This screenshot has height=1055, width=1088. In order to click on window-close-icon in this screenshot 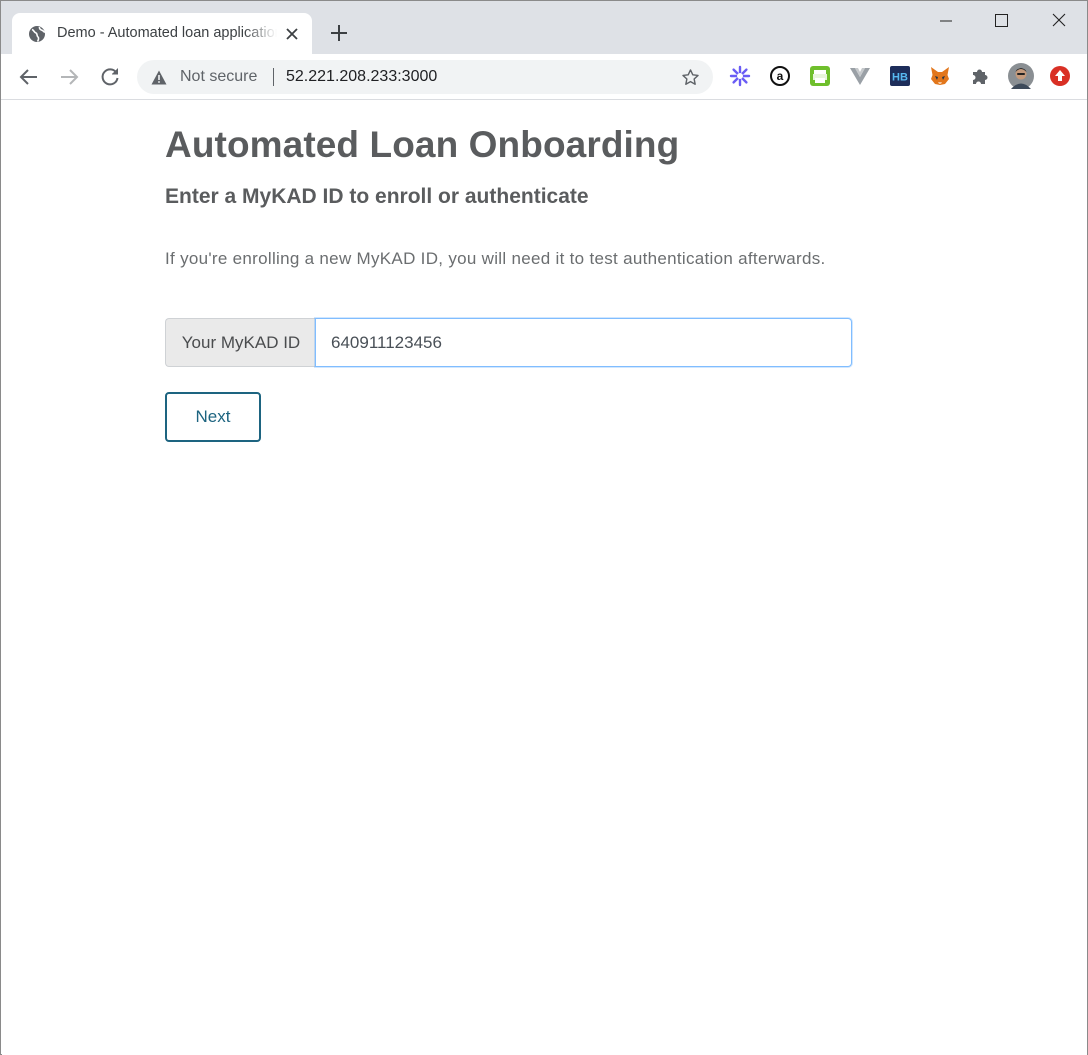, I will do `click(1059, 21)`.